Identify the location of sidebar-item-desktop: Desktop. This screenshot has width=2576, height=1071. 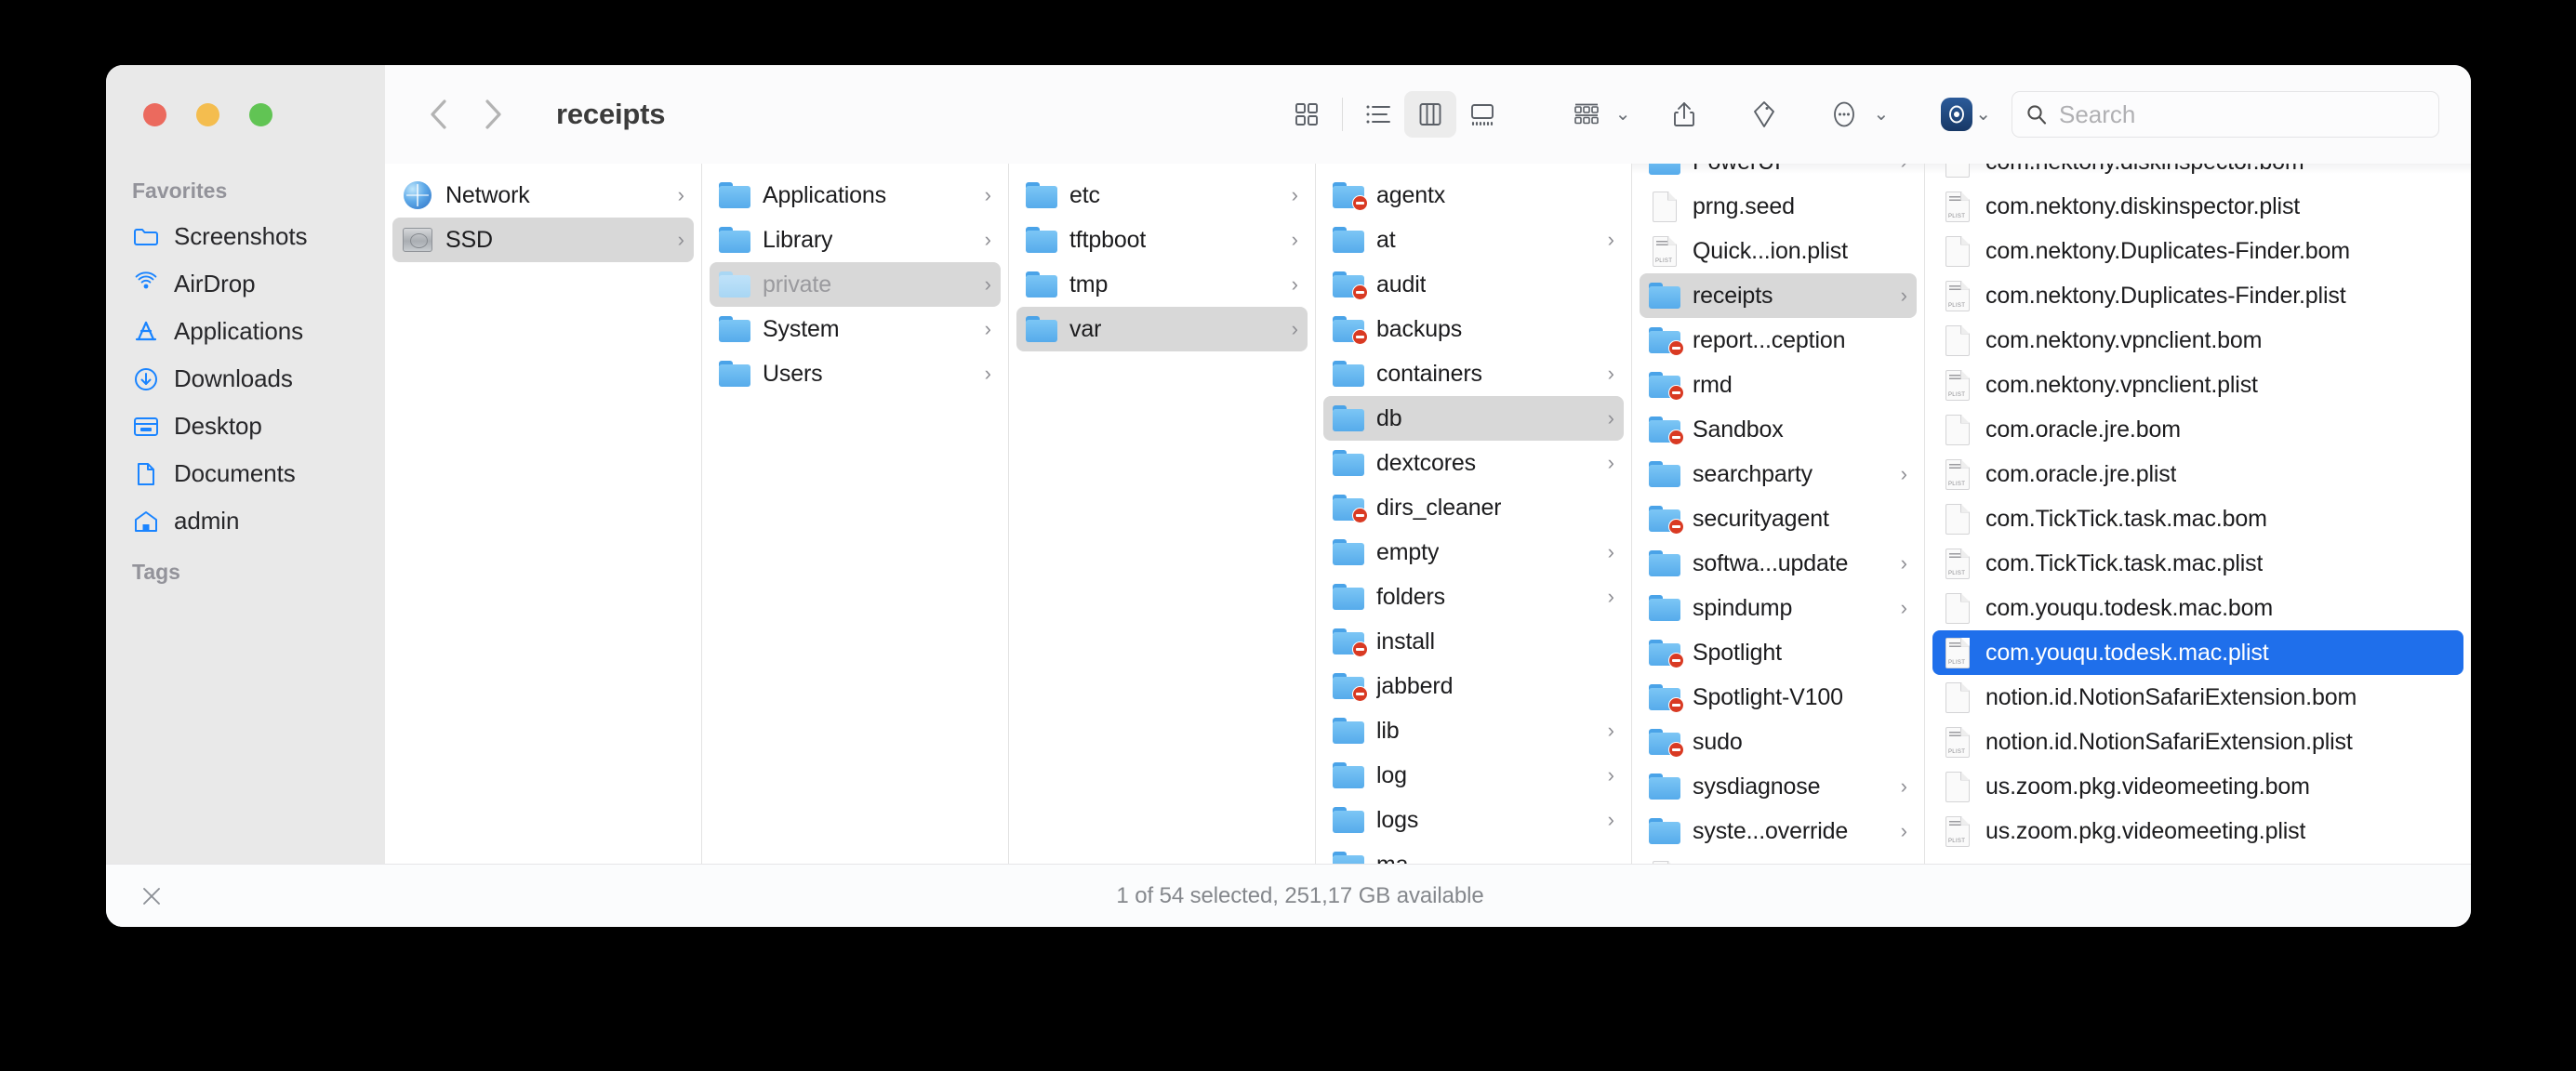
(245, 426).